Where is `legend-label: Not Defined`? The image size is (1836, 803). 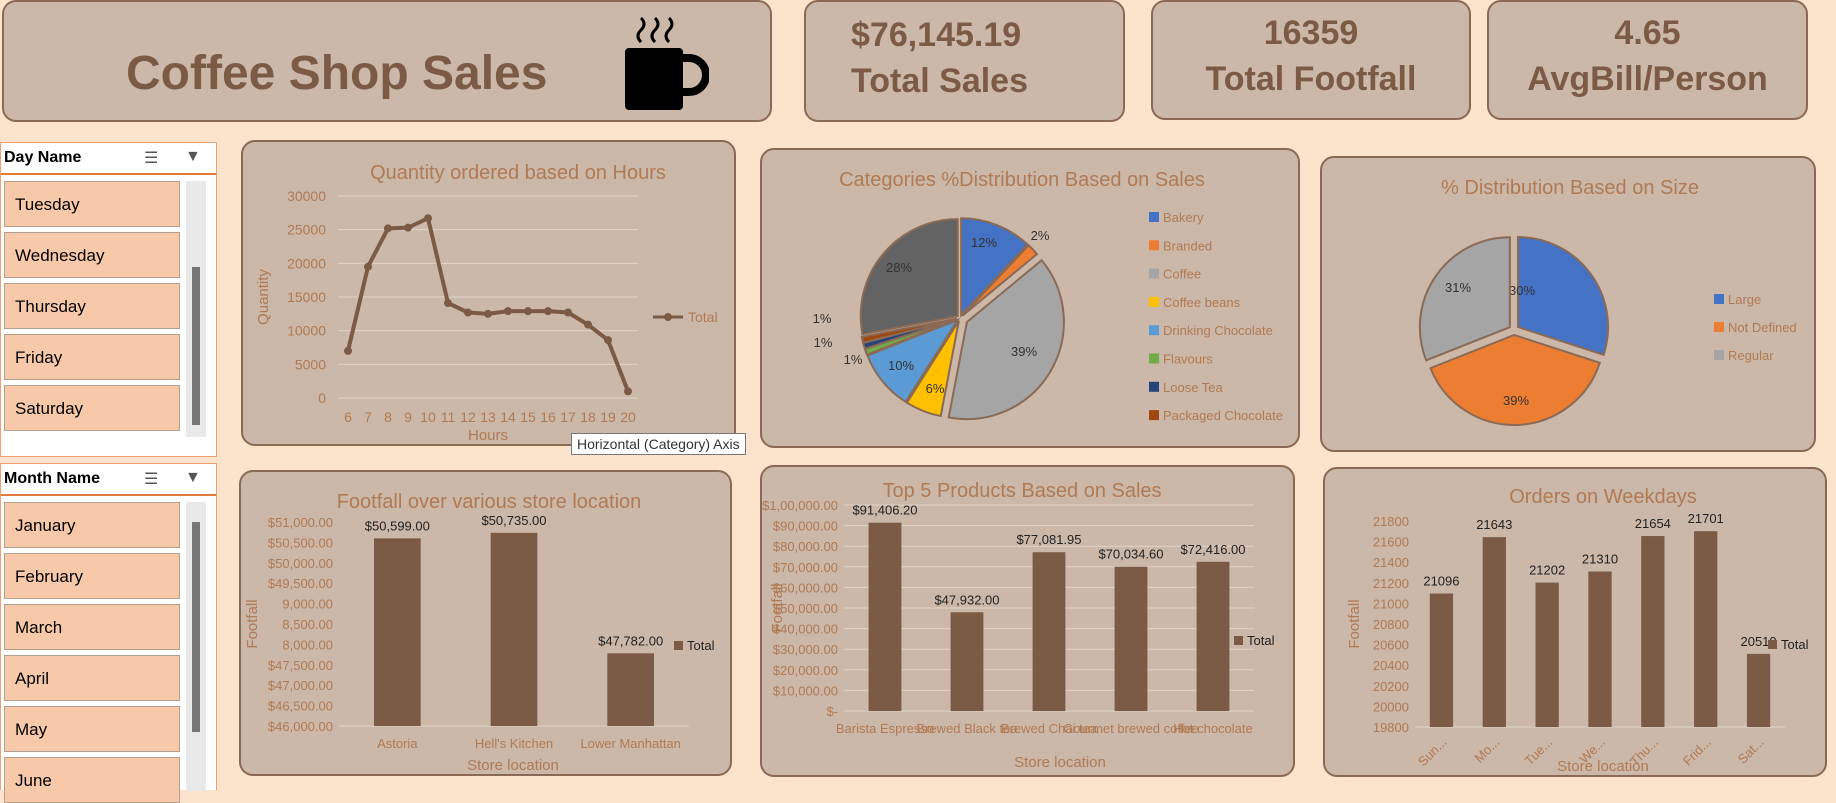
legend-label: Not Defined is located at coordinates (1762, 327).